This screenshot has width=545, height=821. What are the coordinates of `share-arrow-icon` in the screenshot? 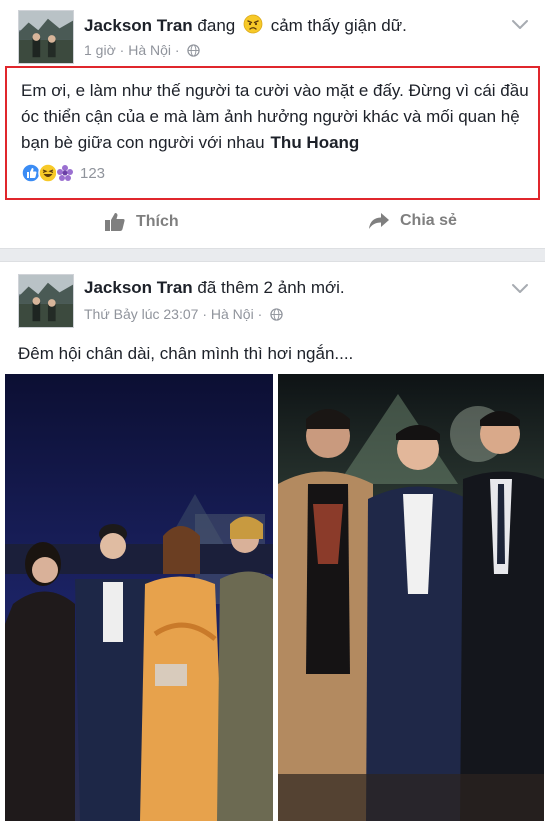 It's located at (379, 221).